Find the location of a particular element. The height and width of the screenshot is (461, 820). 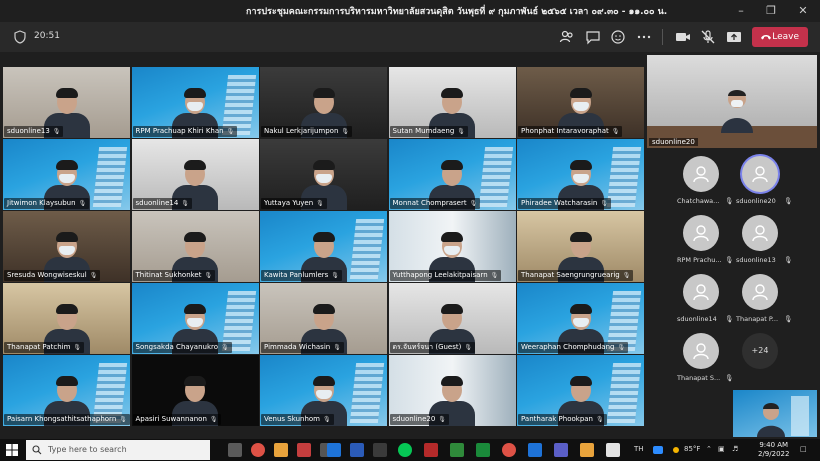

notifications-icon: □ is located at coordinates (803, 449).